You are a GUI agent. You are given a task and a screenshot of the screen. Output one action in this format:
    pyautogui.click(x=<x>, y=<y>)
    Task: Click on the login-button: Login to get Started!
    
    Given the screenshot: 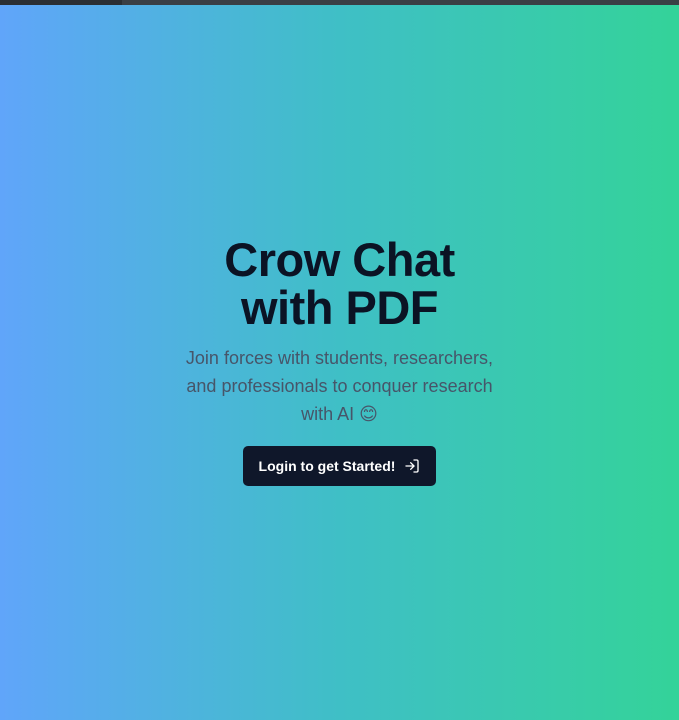 What is the action you would take?
    pyautogui.click(x=339, y=466)
    